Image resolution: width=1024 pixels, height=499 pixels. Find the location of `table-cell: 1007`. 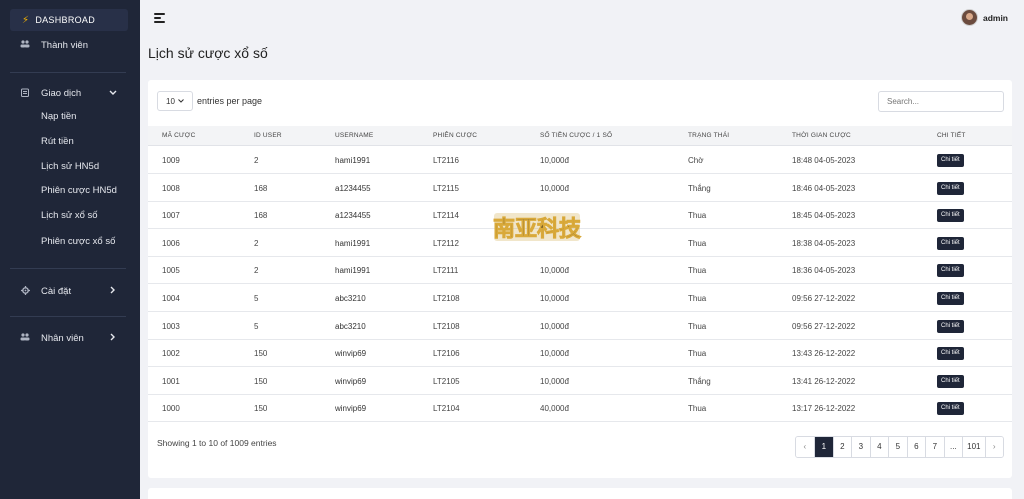

table-cell: 1007 is located at coordinates (171, 216).